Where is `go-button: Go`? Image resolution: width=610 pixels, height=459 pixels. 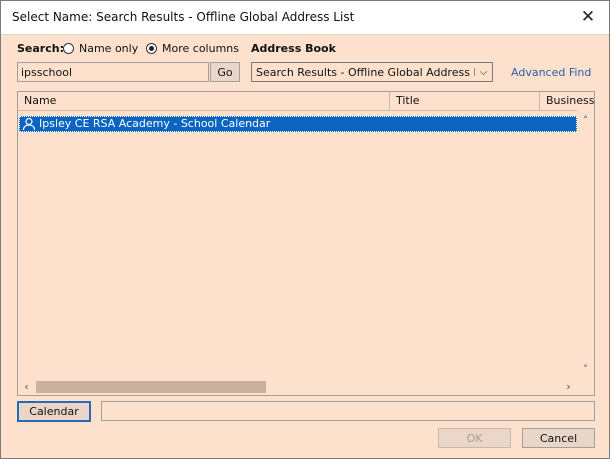 go-button: Go is located at coordinates (225, 72).